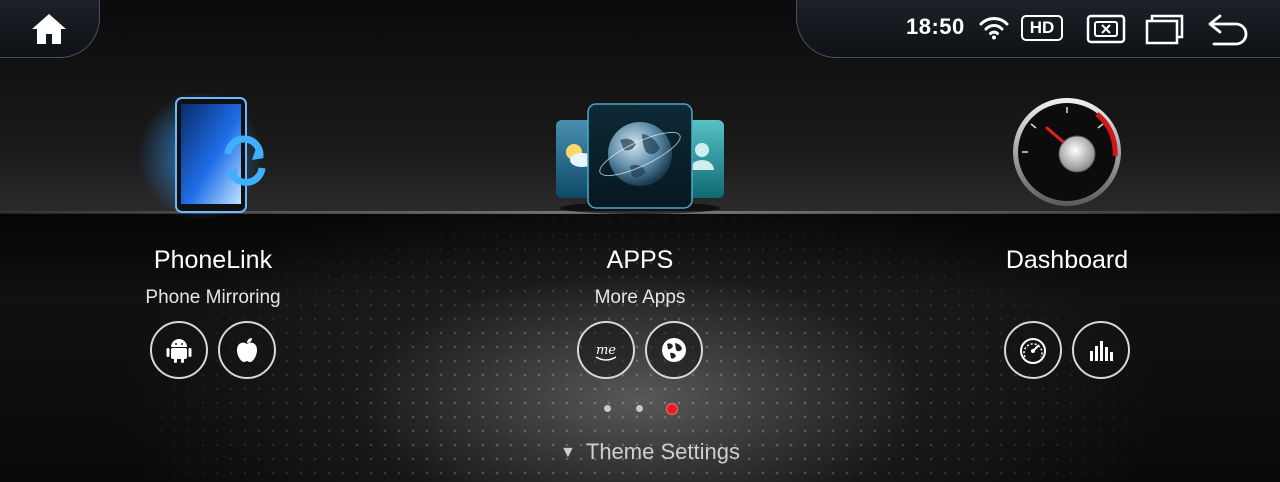 This screenshot has width=1280, height=482. I want to click on svg-text: me, so click(606, 350).